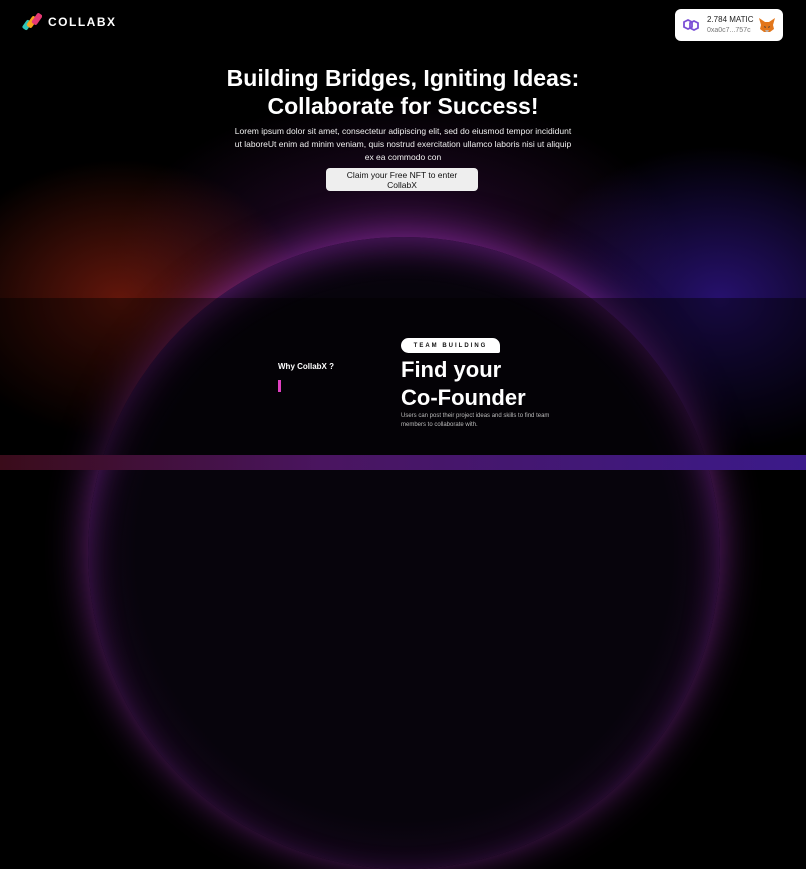 Image resolution: width=806 pixels, height=869 pixels. What do you see at coordinates (463, 384) in the screenshot?
I see `feature-title: Find your Co-Founder` at bounding box center [463, 384].